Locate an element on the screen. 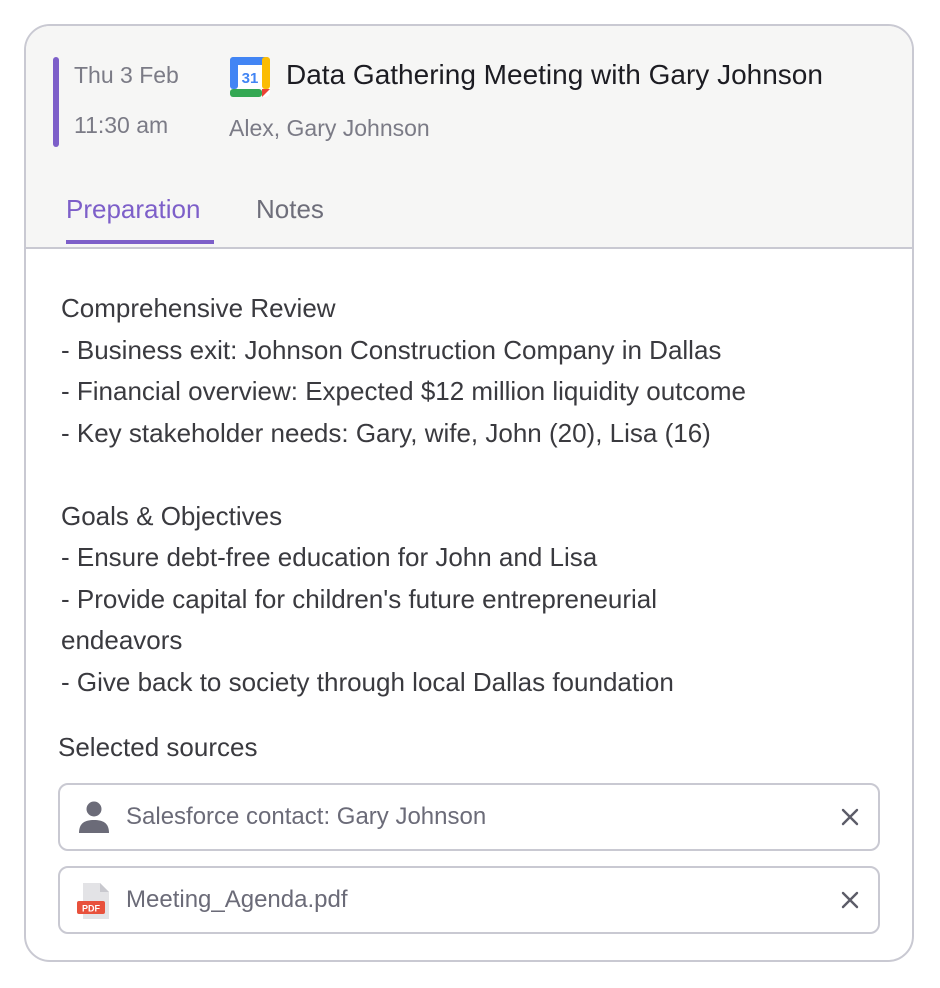 The height and width of the screenshot is (988, 940). selected-sources-label: Selected sources is located at coordinates (158, 747).